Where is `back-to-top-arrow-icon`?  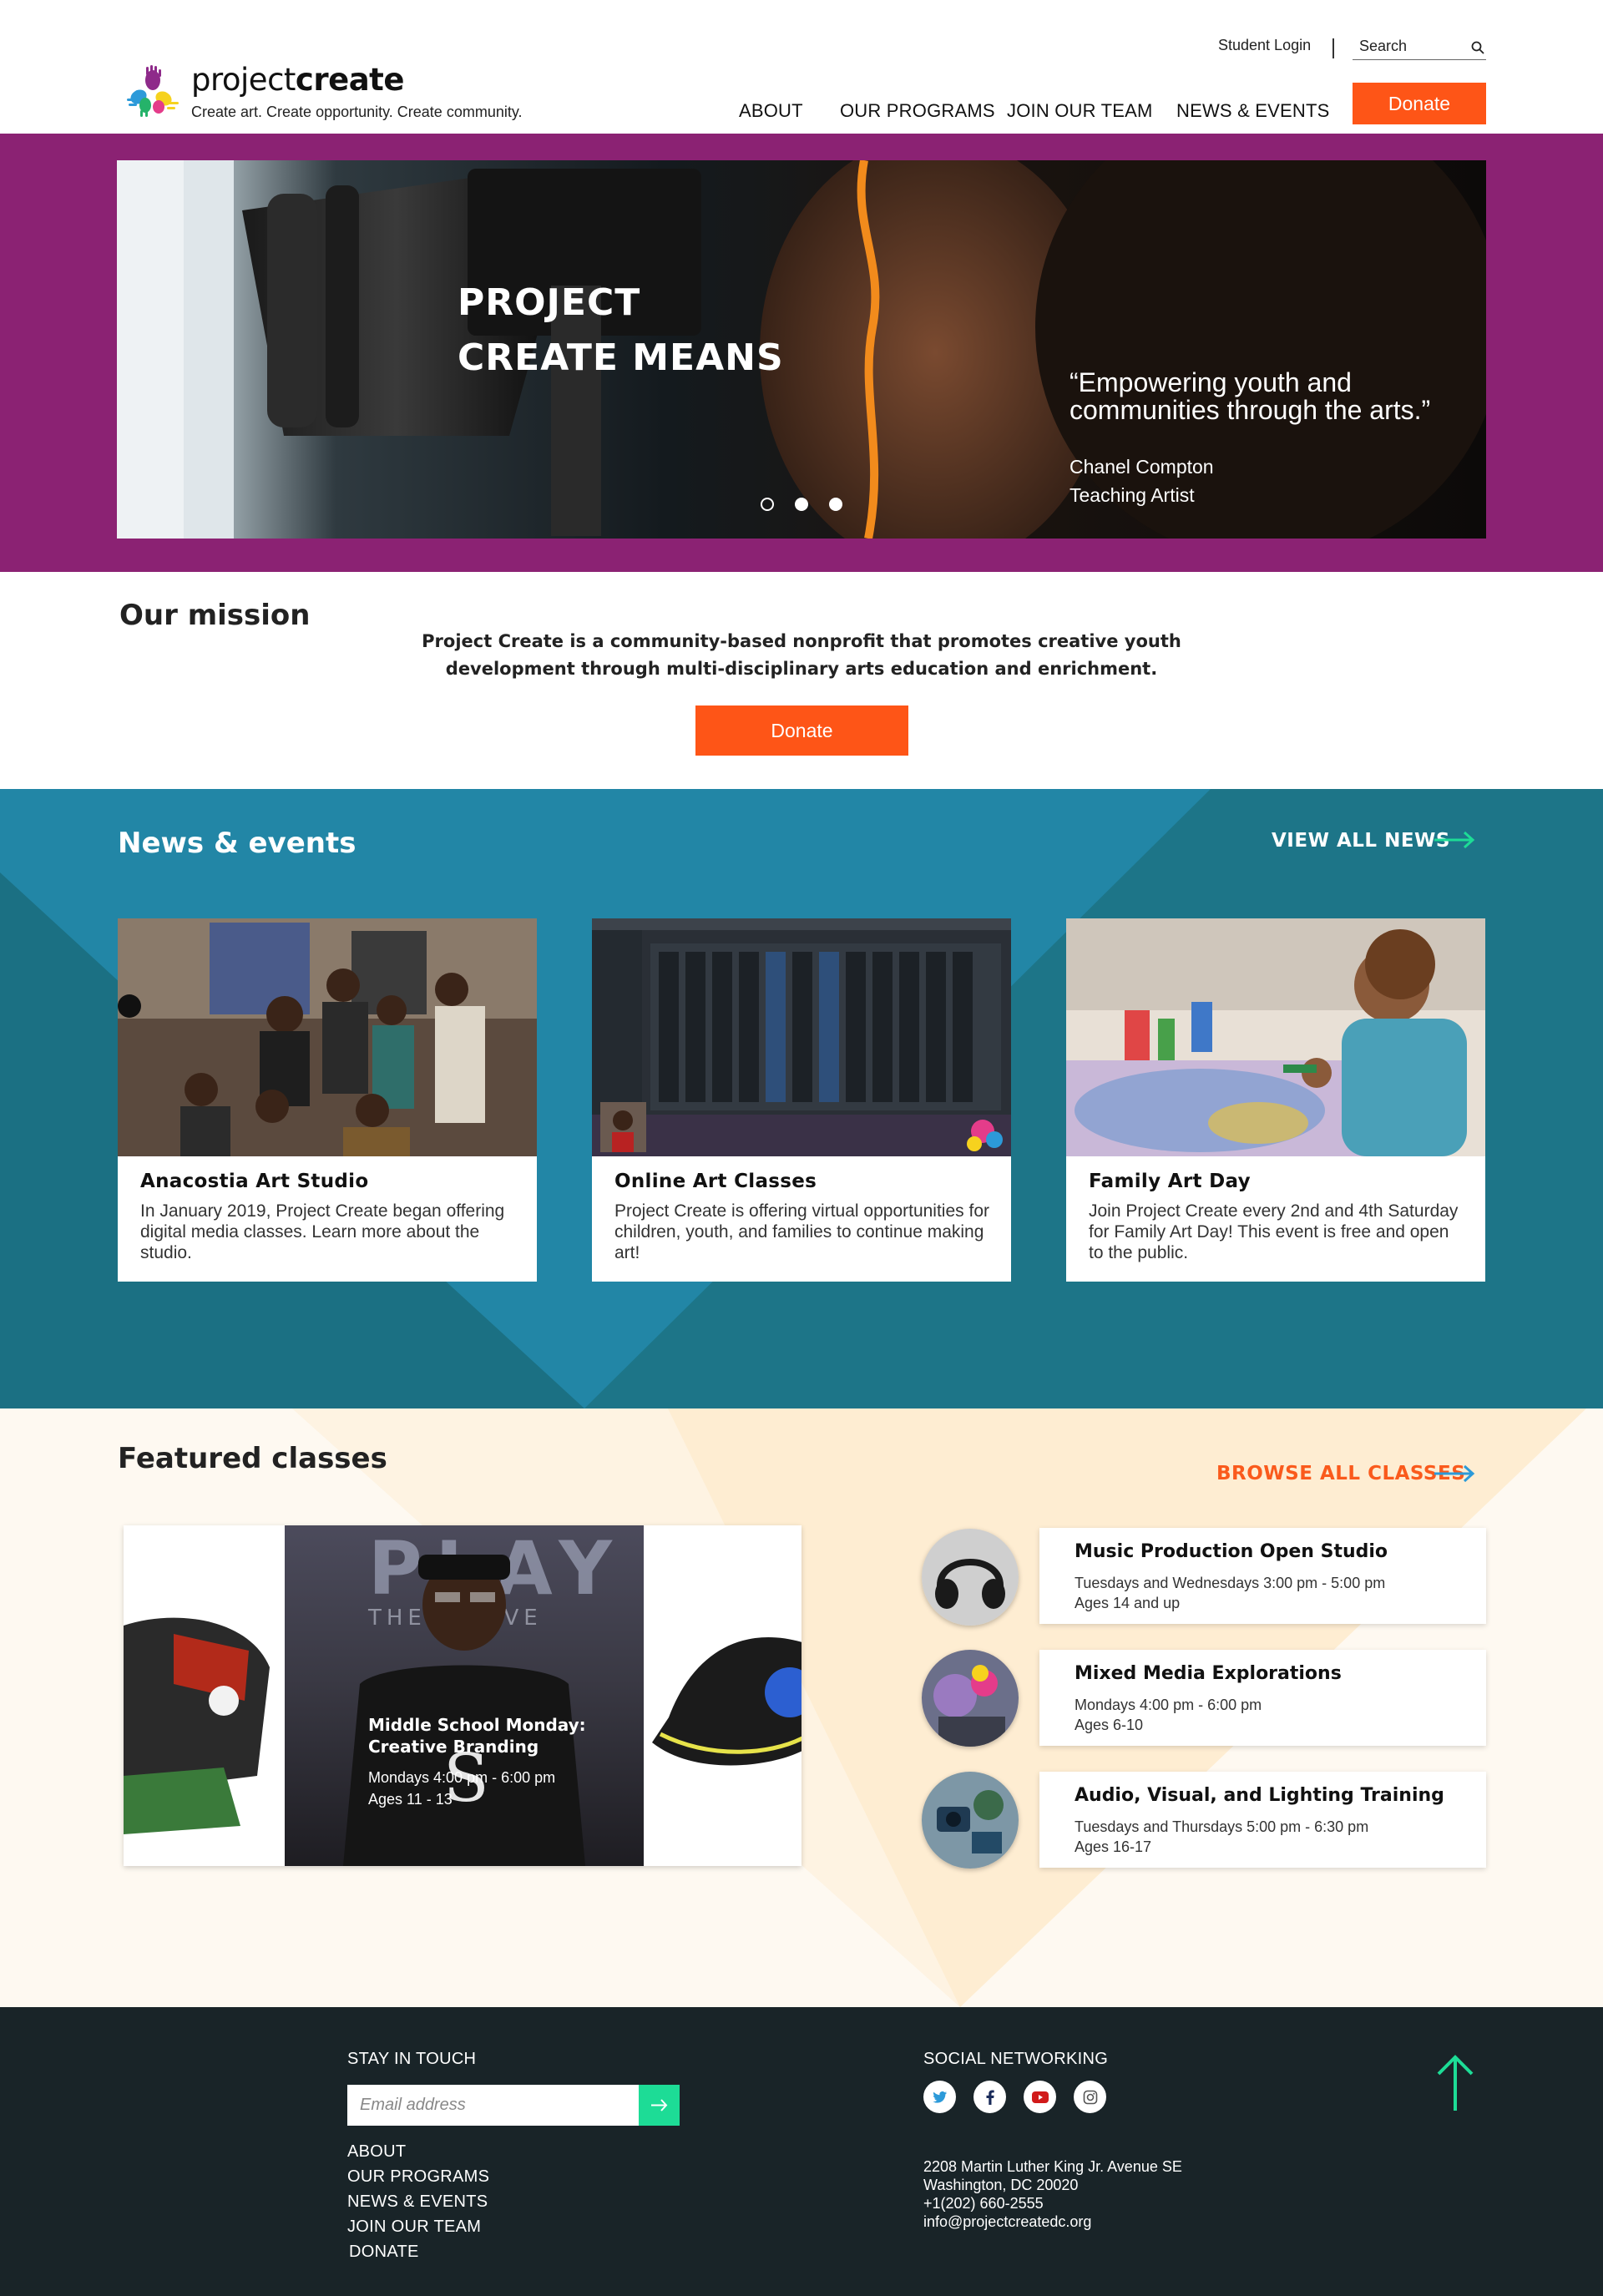 back-to-top-arrow-icon is located at coordinates (1455, 2083).